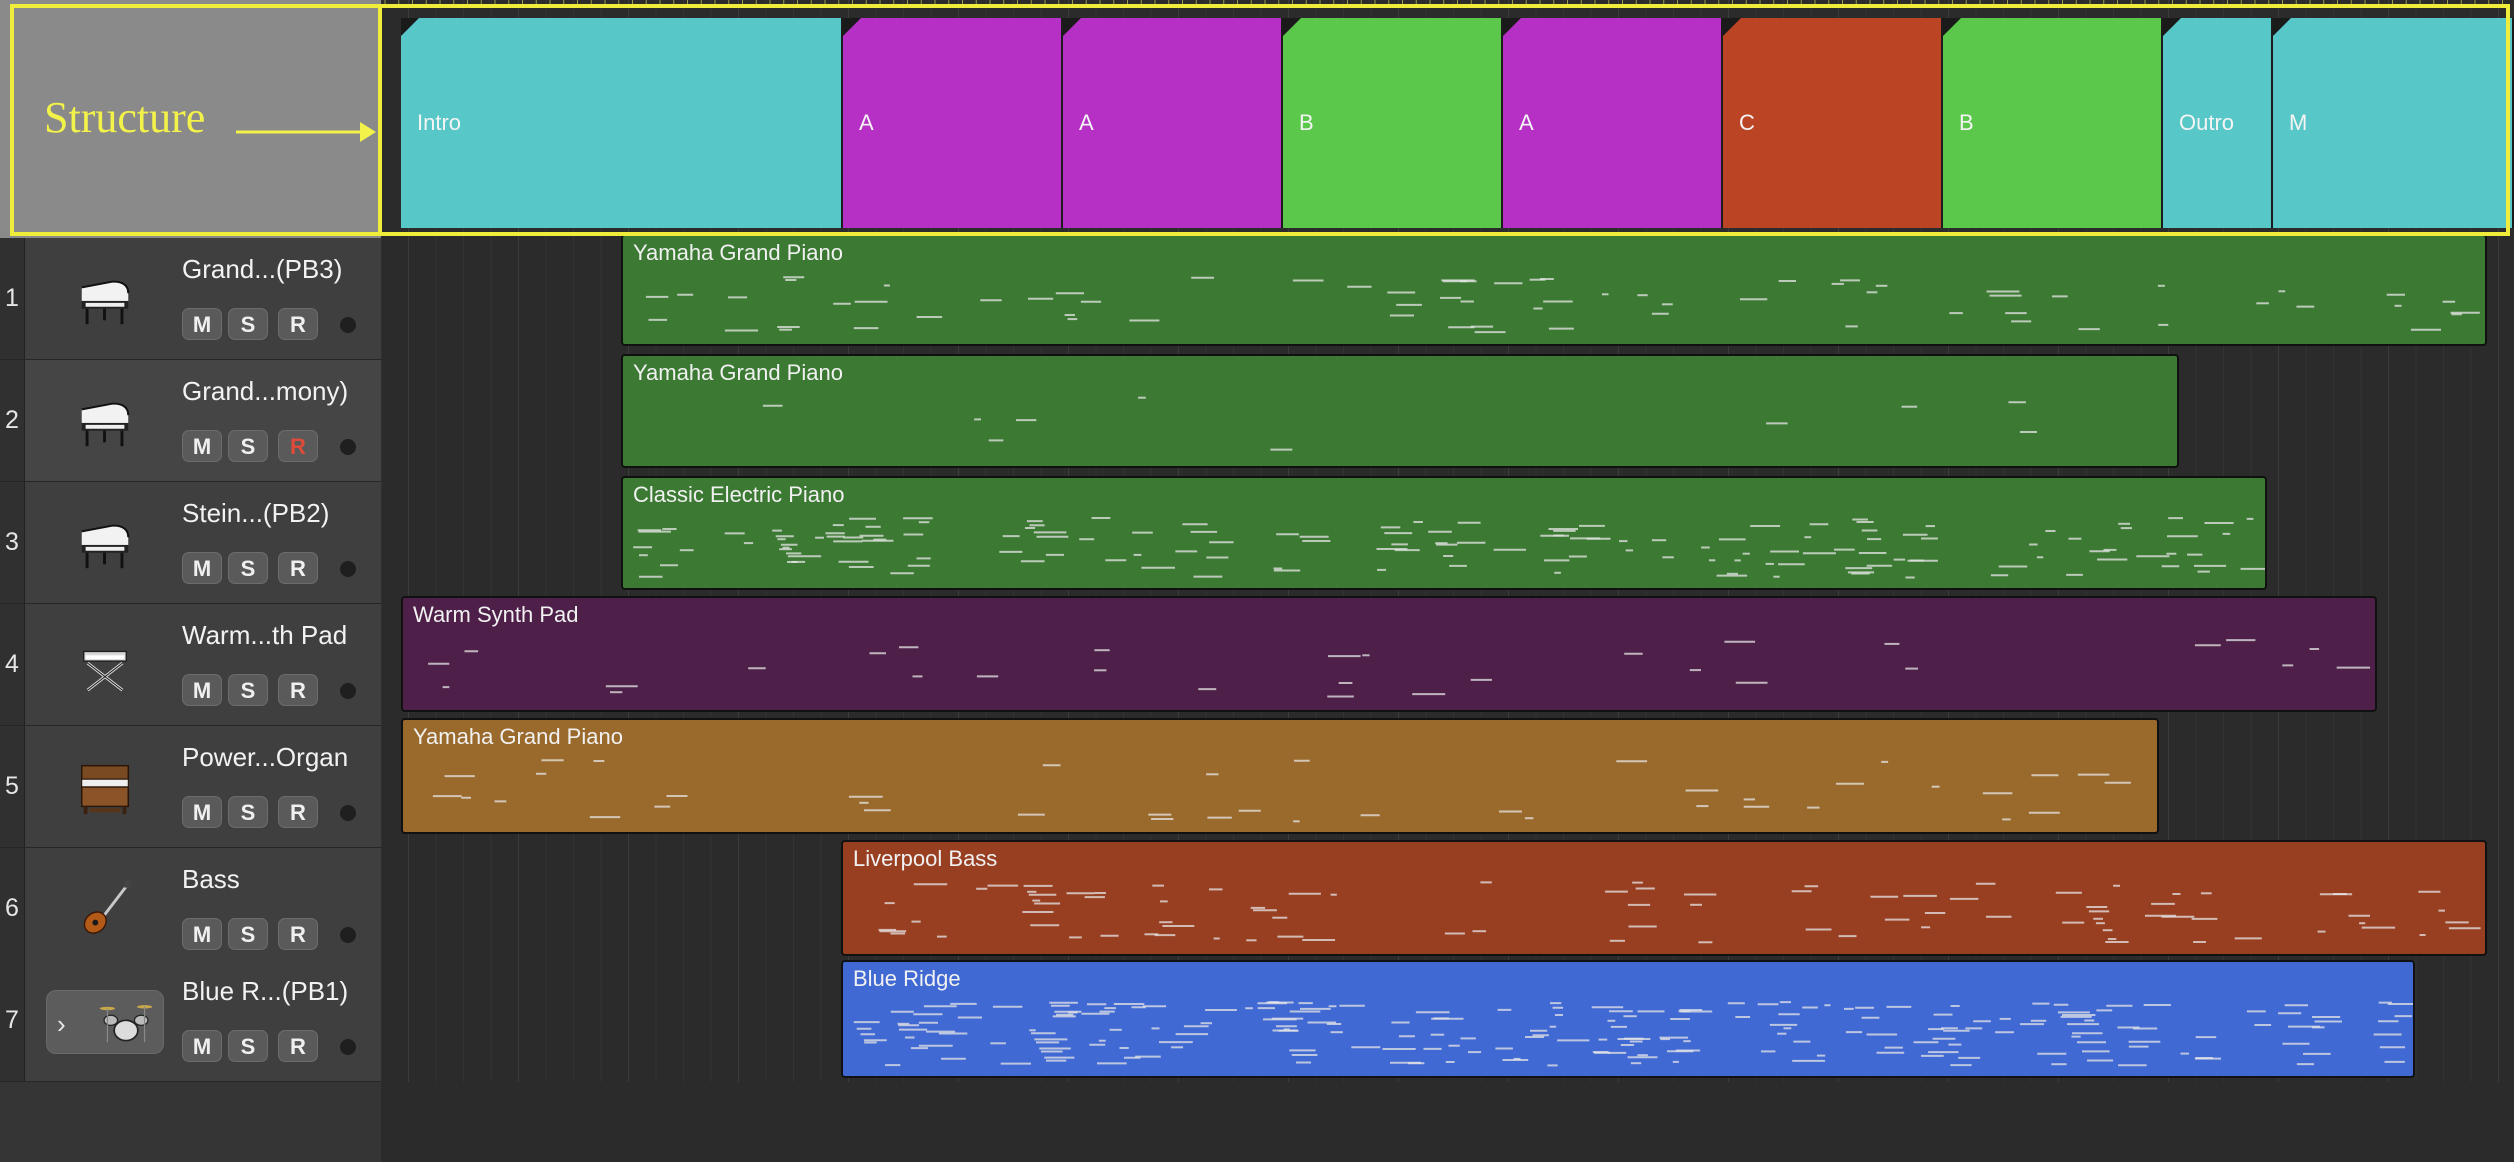 The height and width of the screenshot is (1162, 2514). I want to click on arrangement-marker-a2: A, so click(1173, 123).